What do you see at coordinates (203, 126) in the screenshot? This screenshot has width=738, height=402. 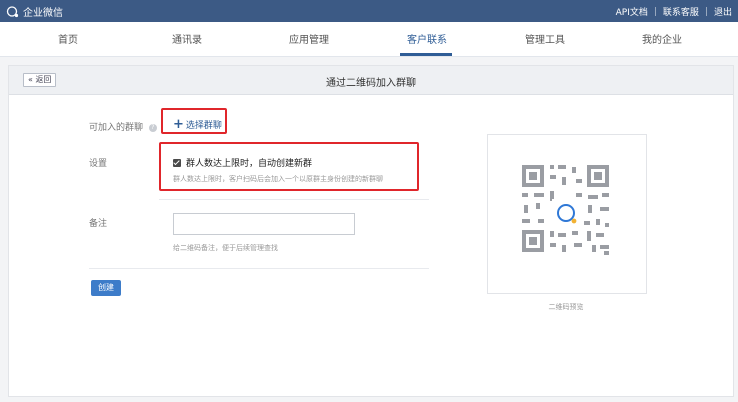 I see `select-group-label: 选择群聊` at bounding box center [203, 126].